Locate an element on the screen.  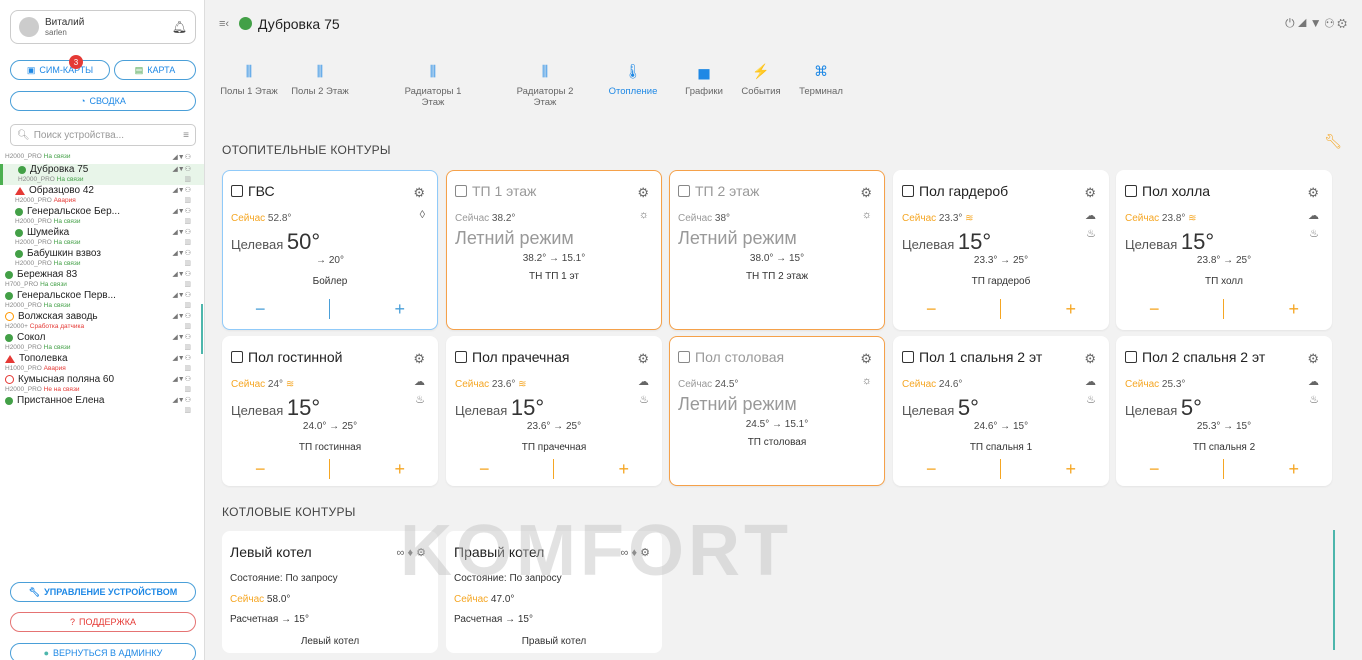
tab-label: Отопление is located at coordinates (633, 91).